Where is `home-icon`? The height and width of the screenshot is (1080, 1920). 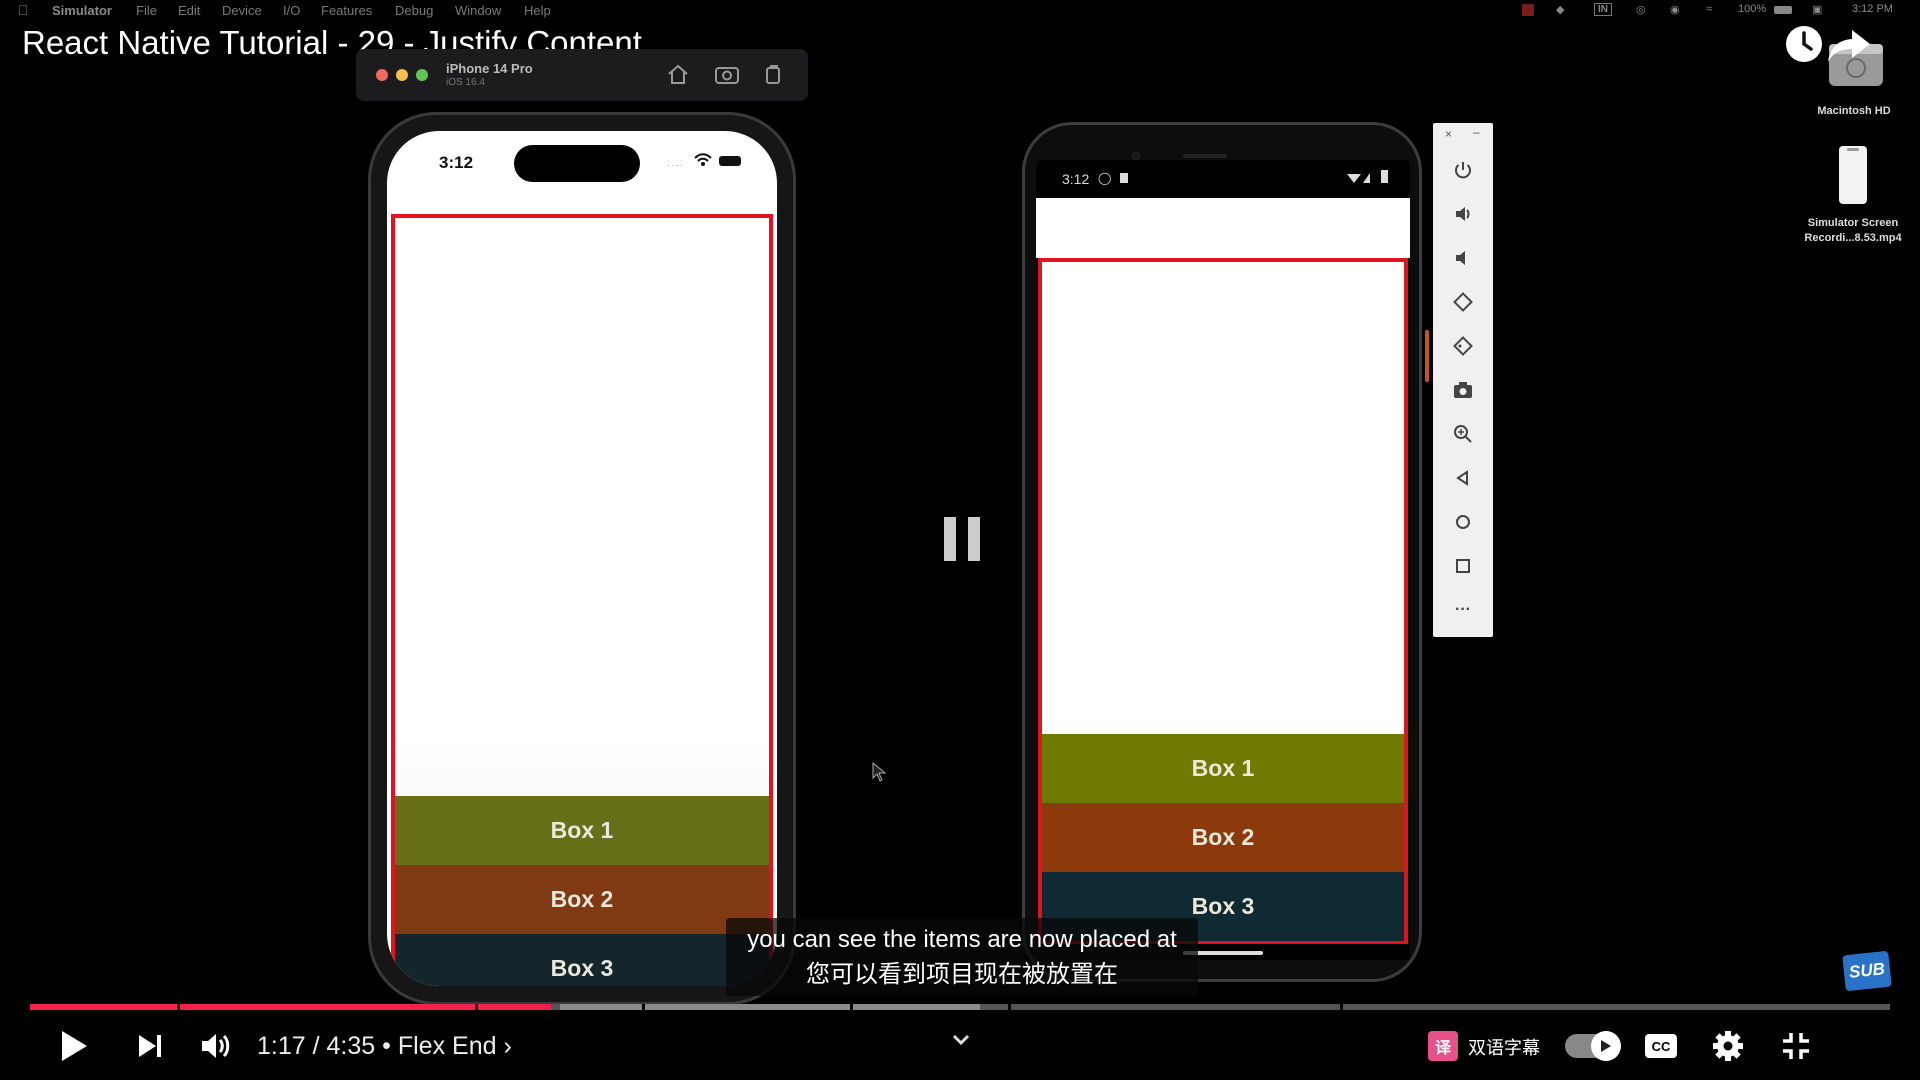
home-icon is located at coordinates (678, 76).